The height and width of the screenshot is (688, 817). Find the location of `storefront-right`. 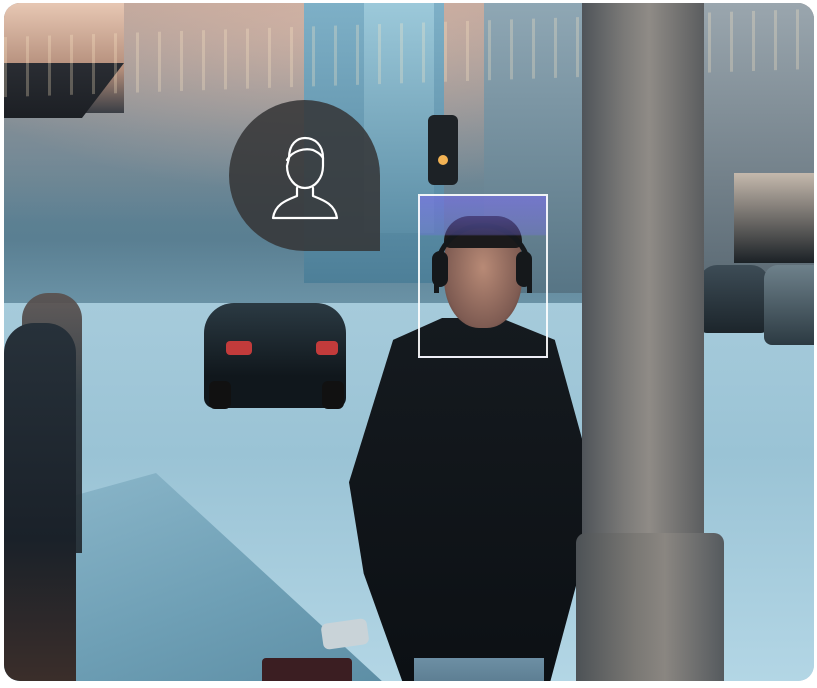

storefront-right is located at coordinates (774, 218).